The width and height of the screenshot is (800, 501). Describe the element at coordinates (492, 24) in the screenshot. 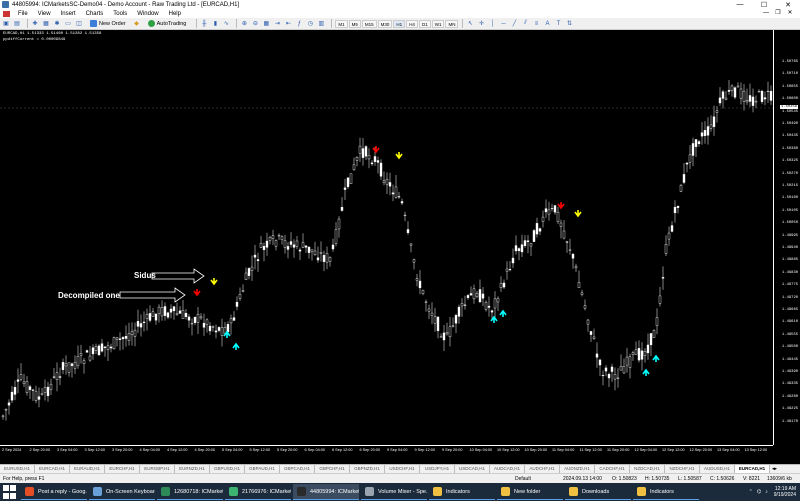

I see `vertical-line-icon: │` at that location.